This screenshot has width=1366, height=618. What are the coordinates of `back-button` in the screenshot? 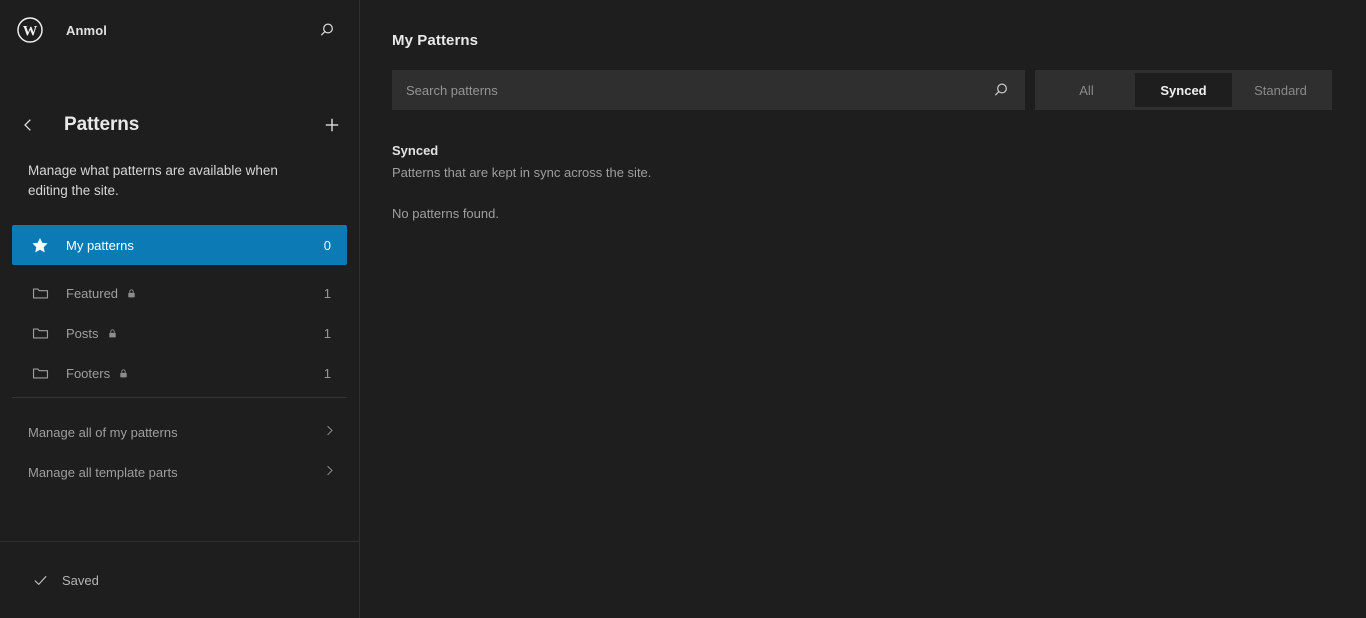 It's located at (28, 125).